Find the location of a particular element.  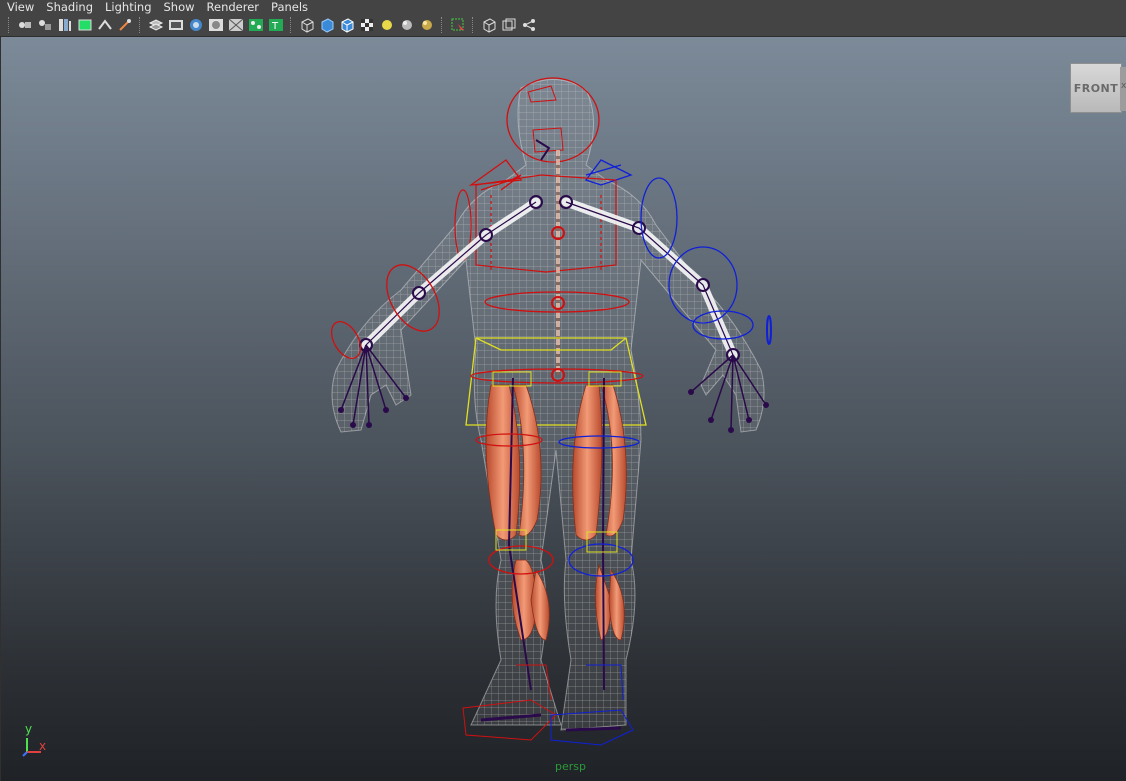

film-gate-icon is located at coordinates (176, 25).